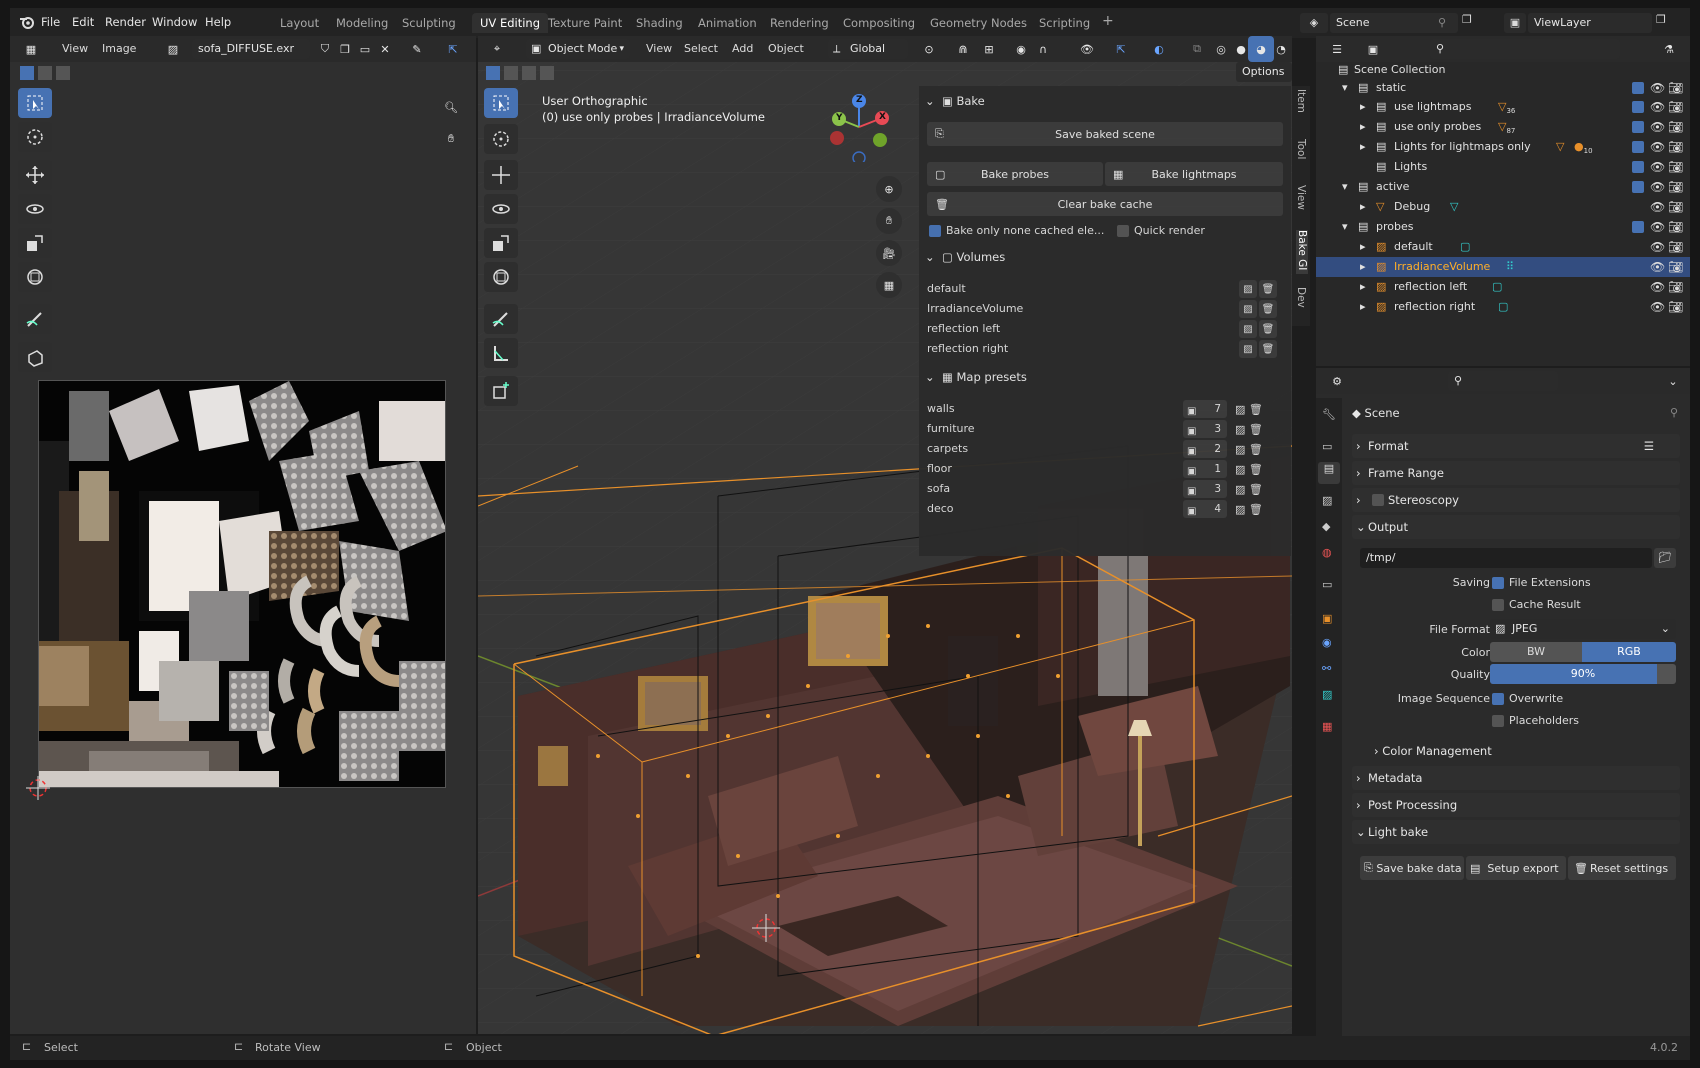 The image size is (1700, 1068). Describe the element at coordinates (799, 23) in the screenshot. I see `tab-rendering: Rendering` at that location.